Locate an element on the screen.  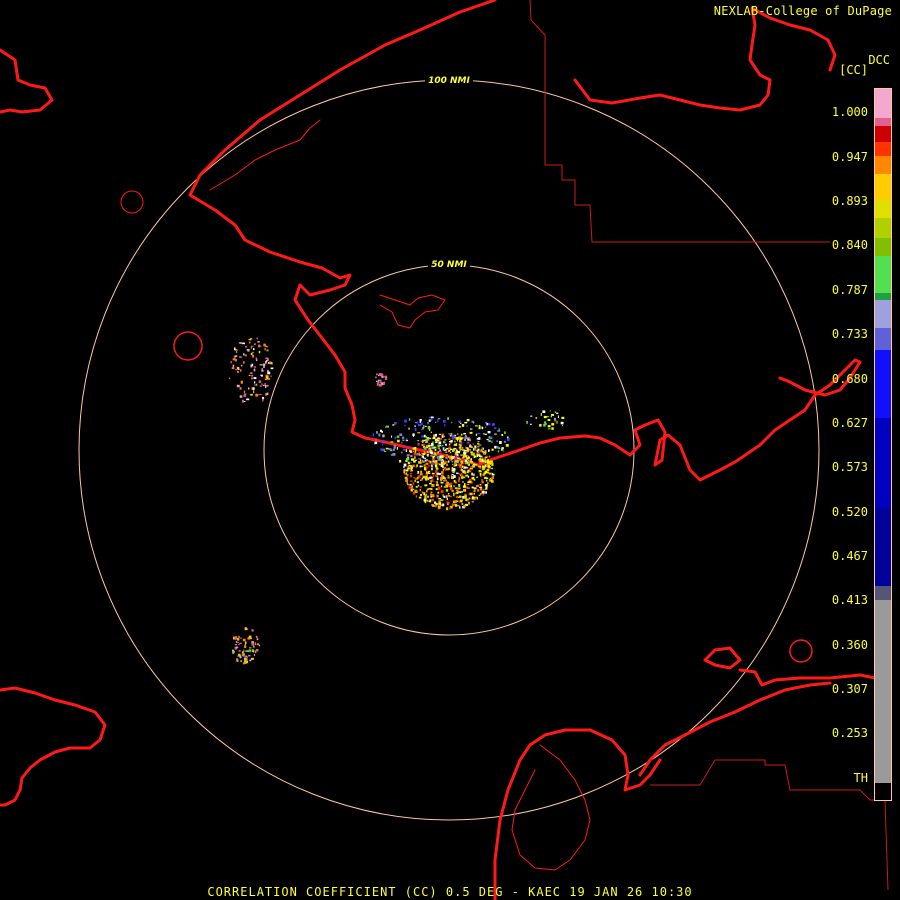
colorbar-tick-0-947: 0.947 is located at coordinates (849, 157).